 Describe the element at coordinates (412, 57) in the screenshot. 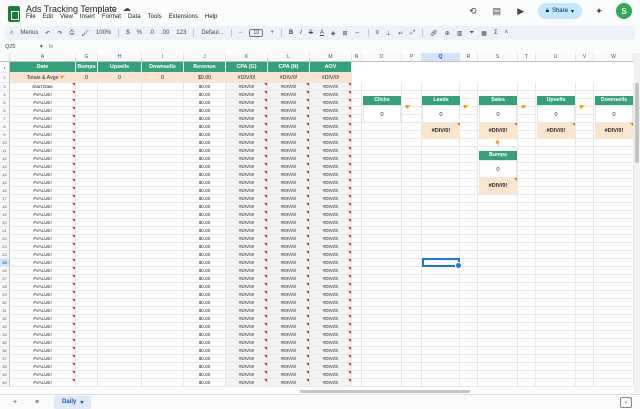

I see `column-header: P` at that location.